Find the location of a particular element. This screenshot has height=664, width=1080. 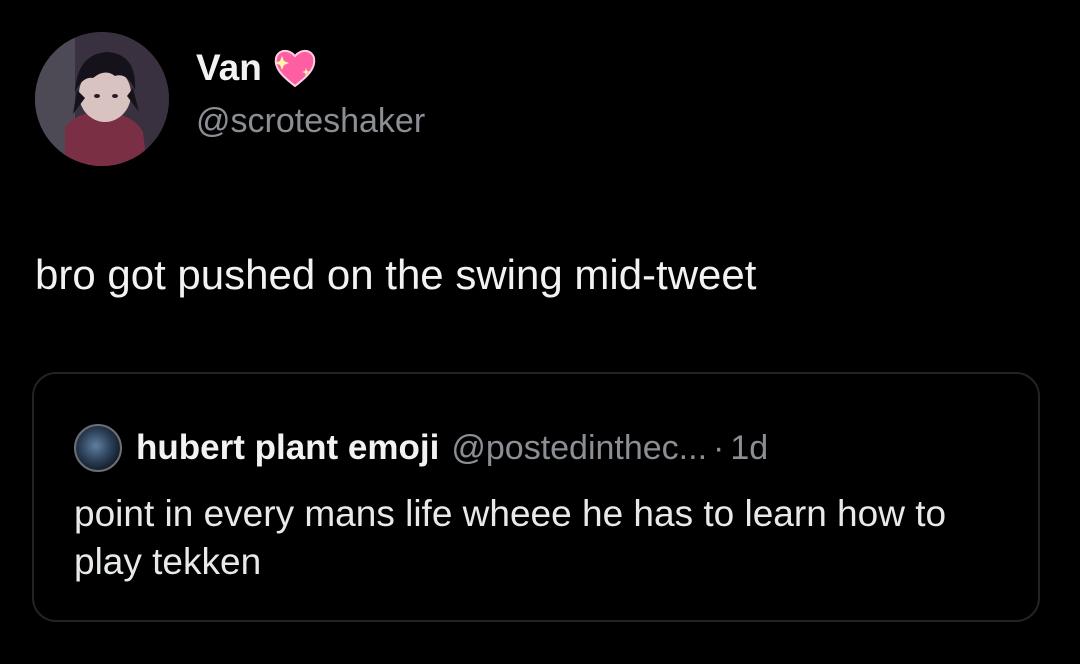

quoted-display-name: hubert plant emoji is located at coordinates (287, 448).